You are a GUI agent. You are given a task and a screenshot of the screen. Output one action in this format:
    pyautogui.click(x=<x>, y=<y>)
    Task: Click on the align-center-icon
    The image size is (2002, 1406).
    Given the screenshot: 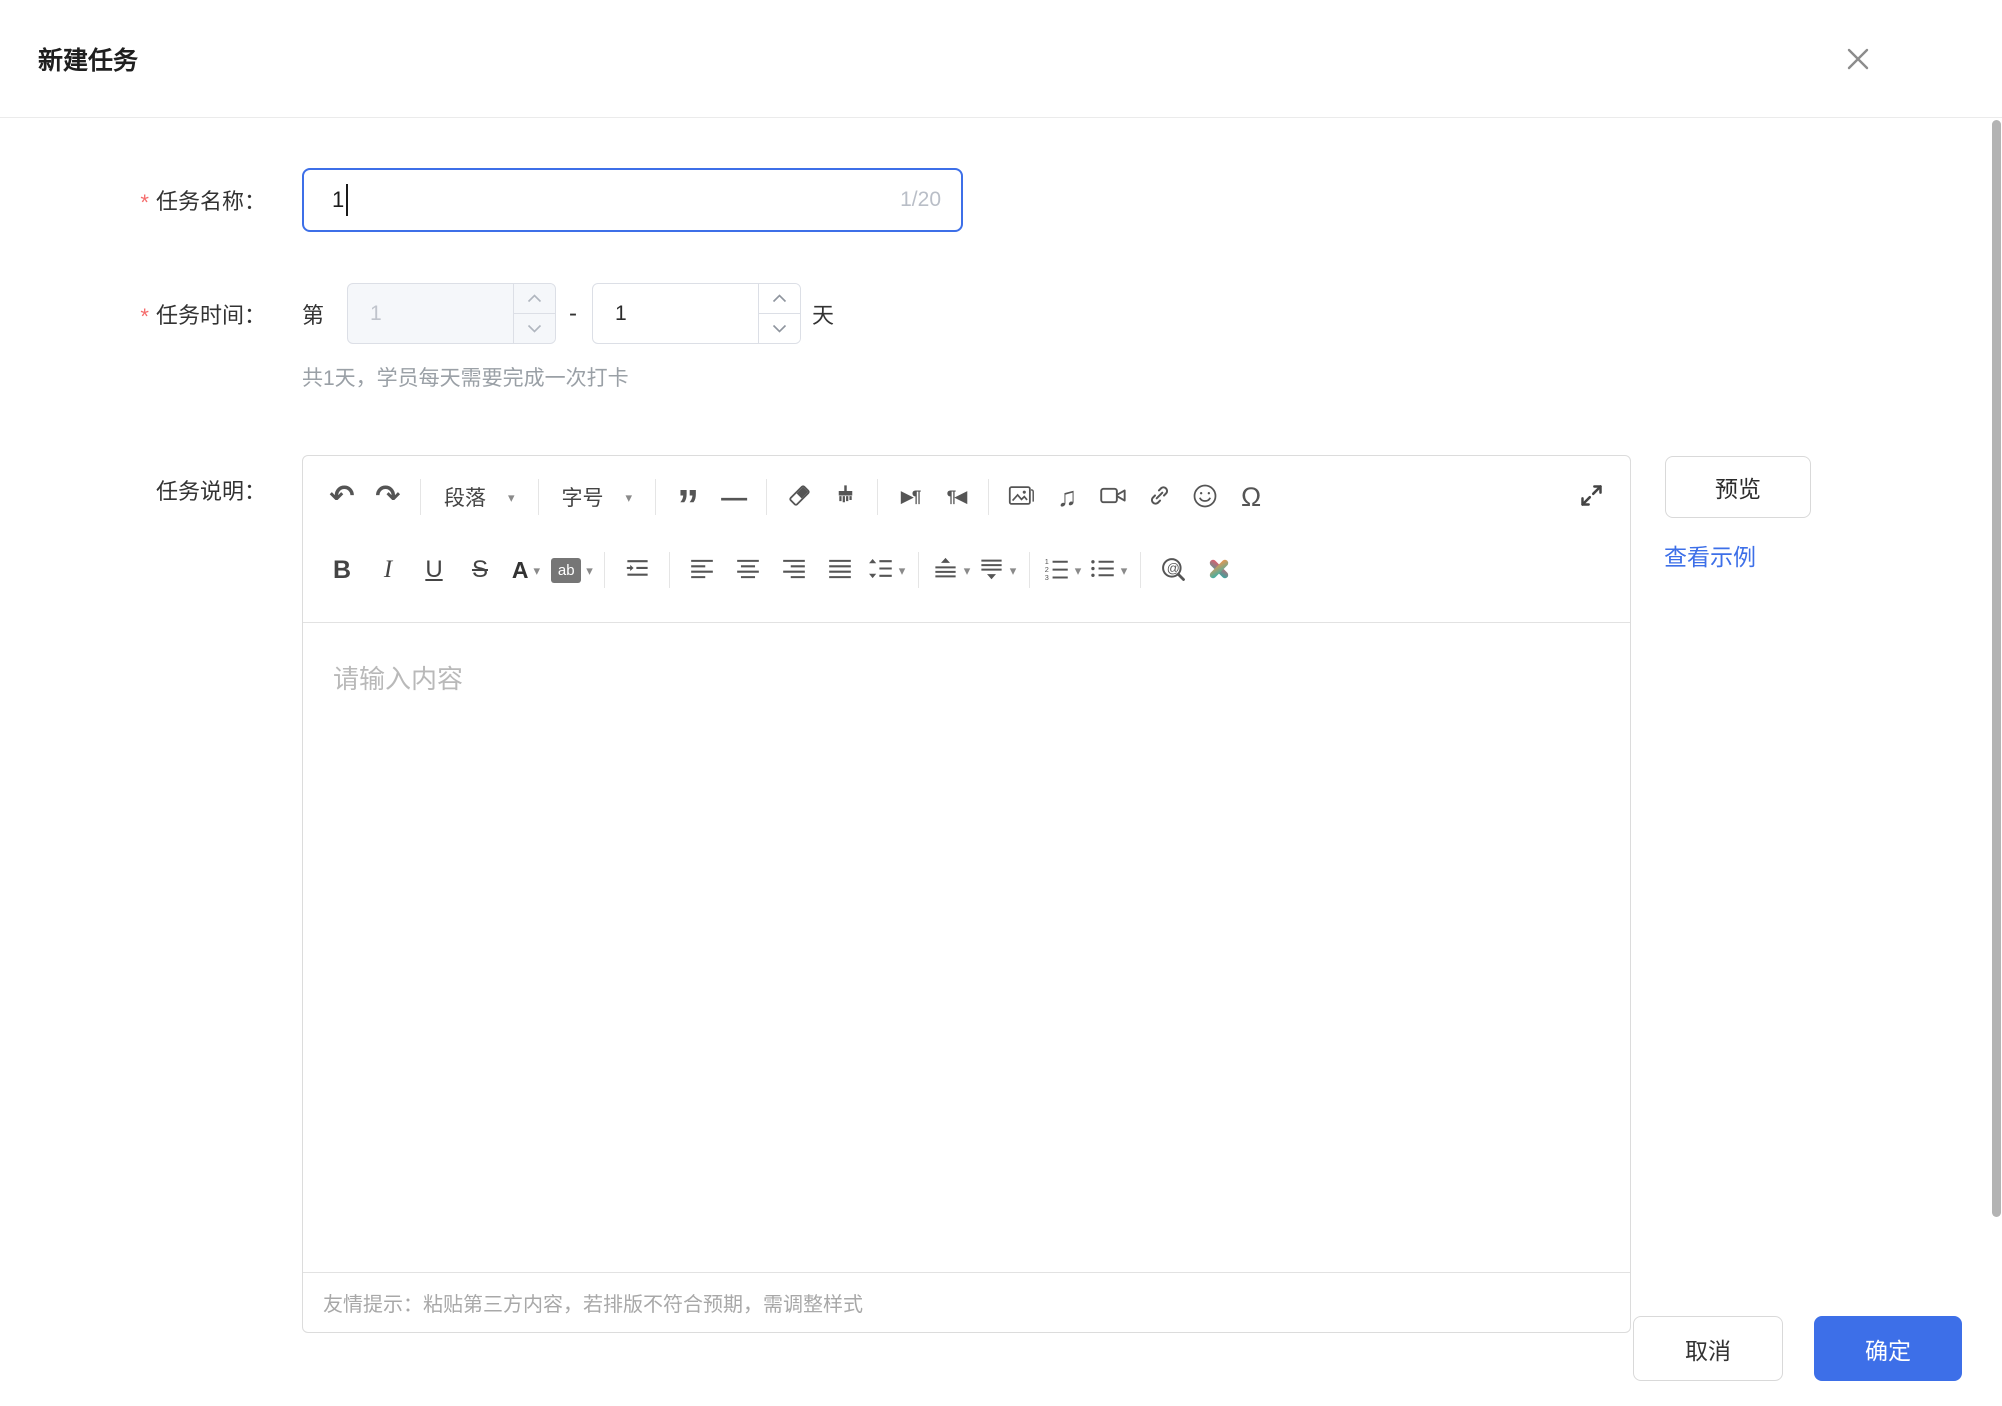 What is the action you would take?
    pyautogui.click(x=748, y=570)
    